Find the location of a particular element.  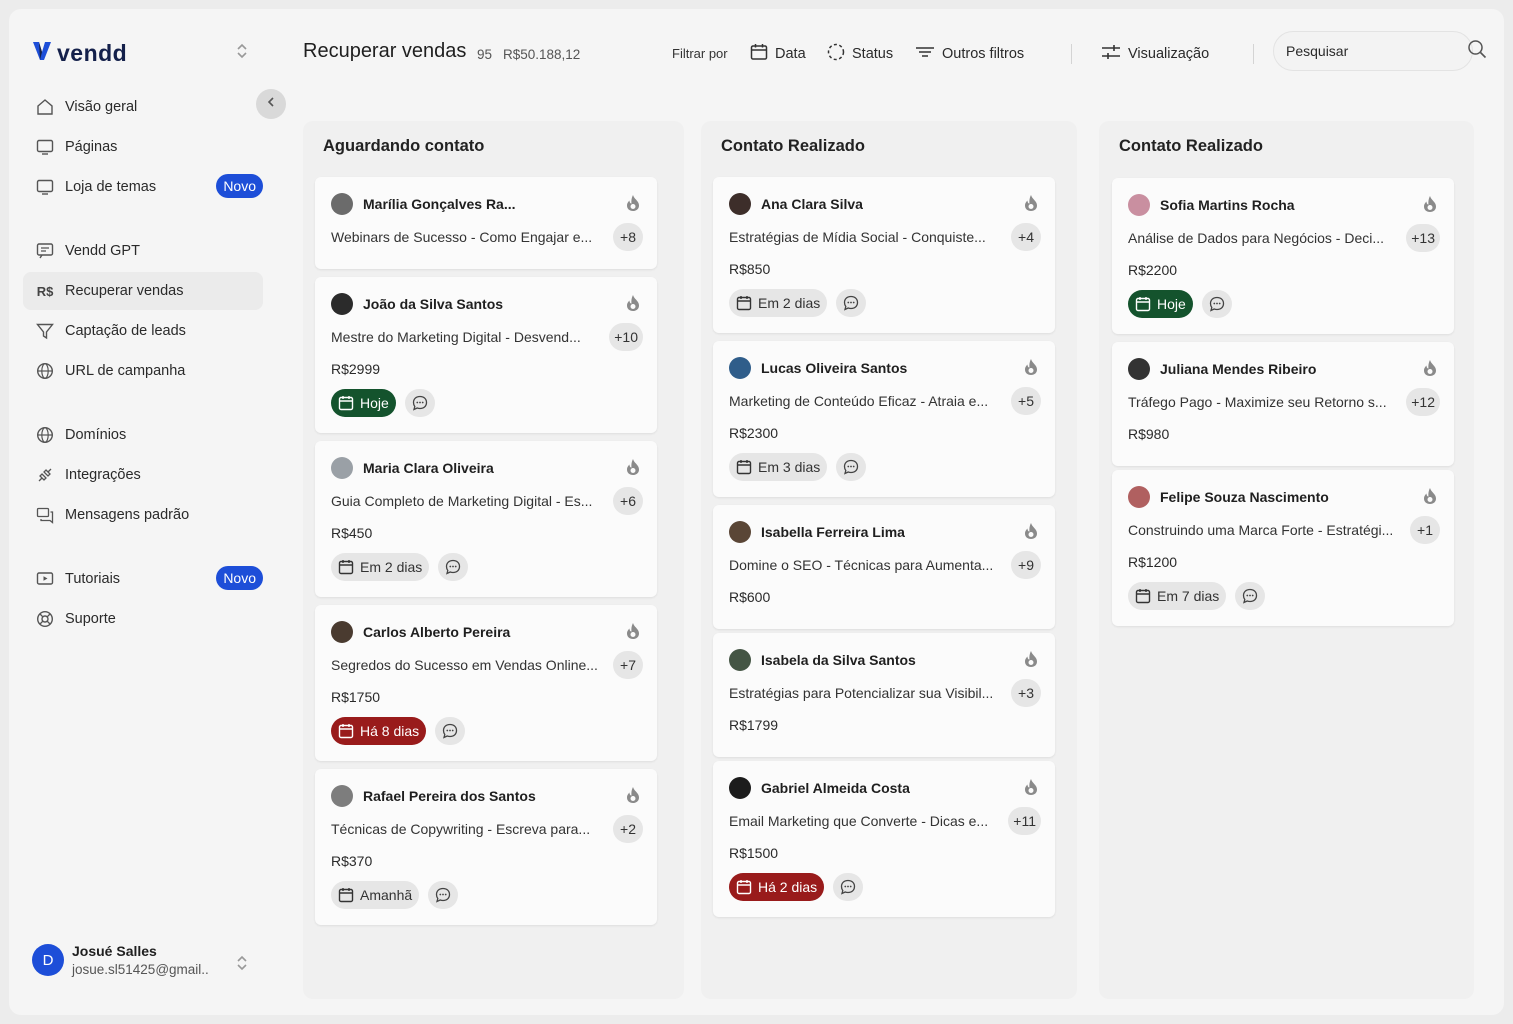

filter-status-button: Status is located at coordinates (860, 54).